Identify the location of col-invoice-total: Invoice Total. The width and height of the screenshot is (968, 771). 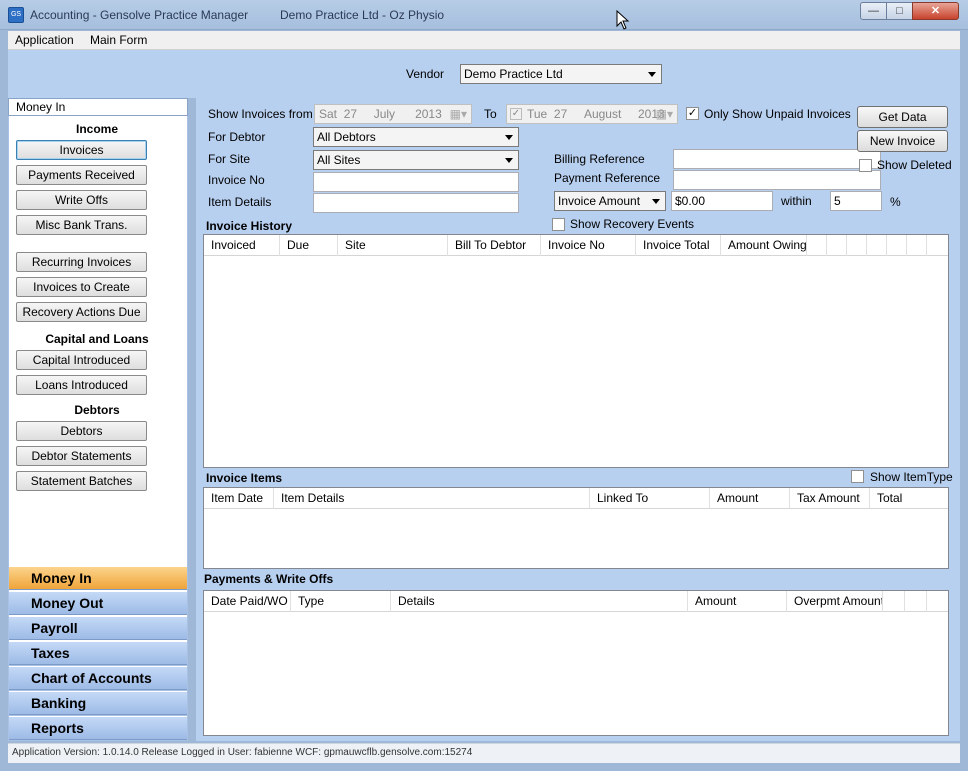
(678, 245).